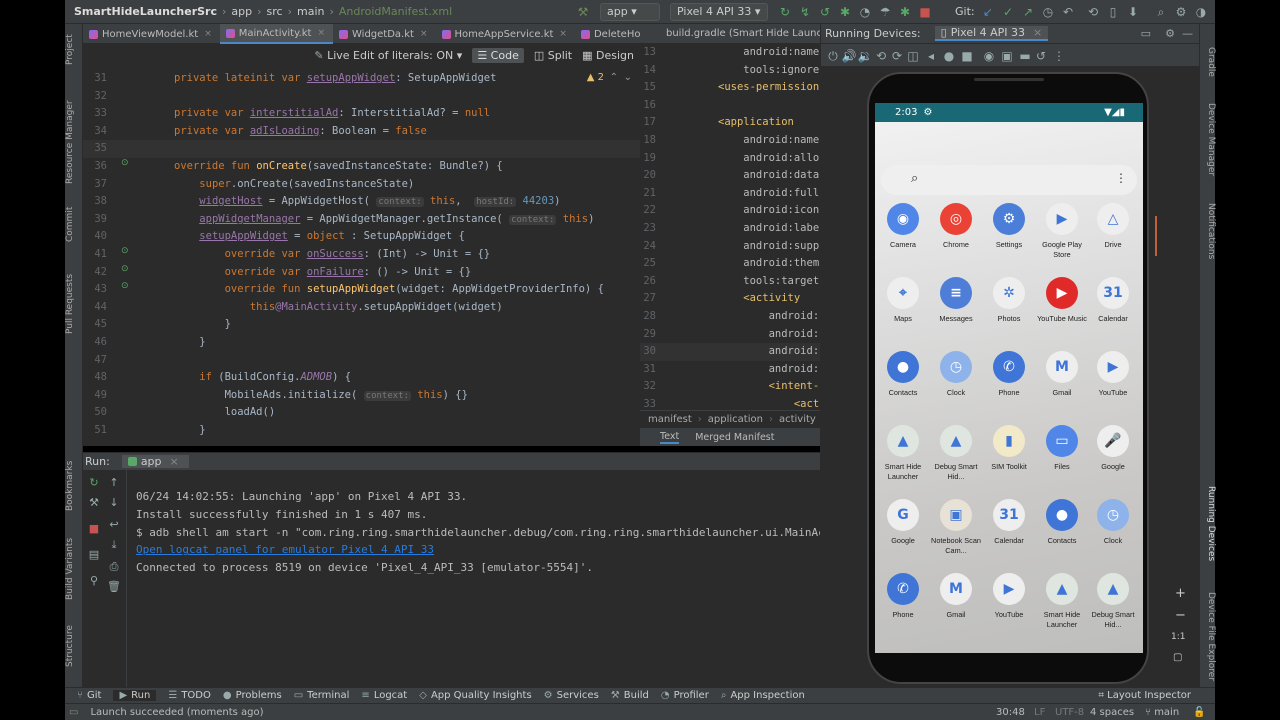 Image resolution: width=1280 pixels, height=720 pixels. I want to click on breadcrumb-file: AndroidManifest.xml, so click(395, 11).